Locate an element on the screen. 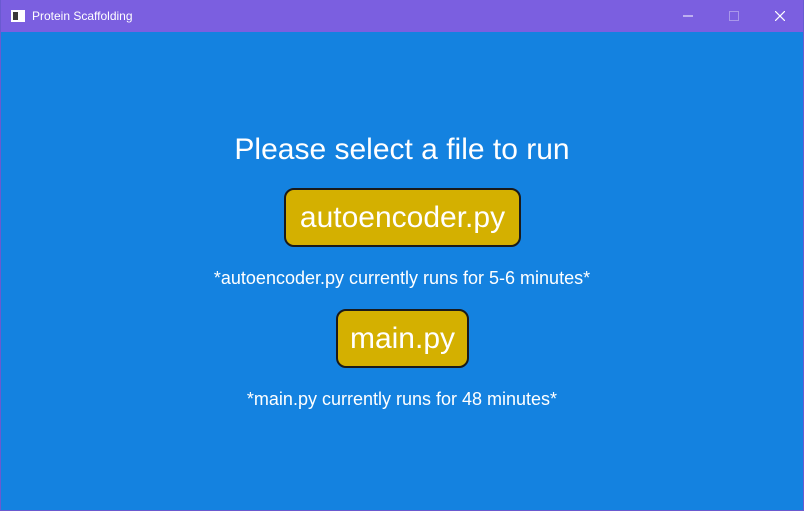 This screenshot has height=511, width=804. window-title: Protein Scaffolding is located at coordinates (82, 16).